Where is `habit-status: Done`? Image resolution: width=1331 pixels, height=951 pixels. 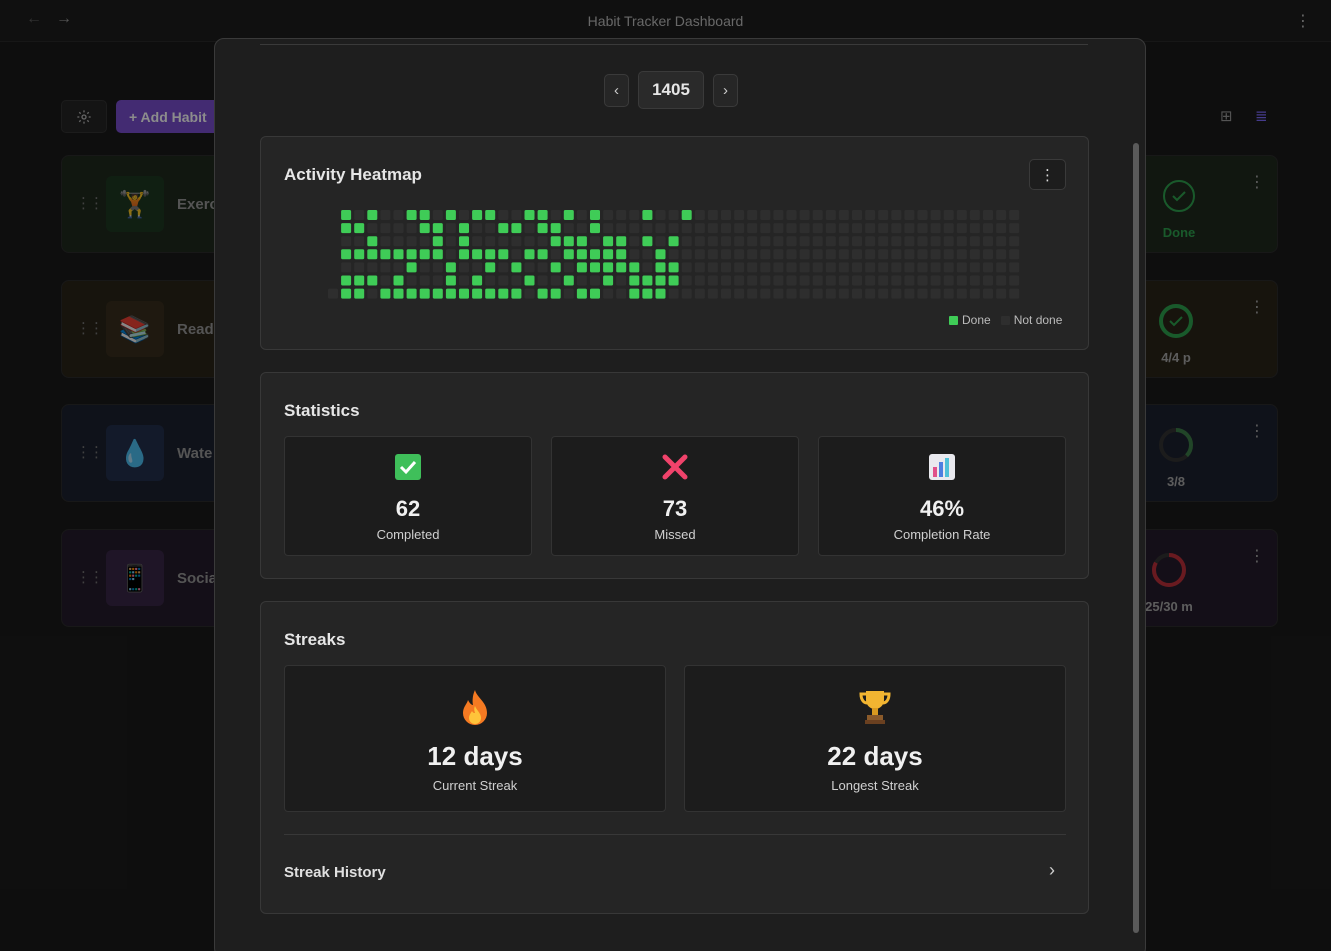 habit-status: Done is located at coordinates (1179, 208).